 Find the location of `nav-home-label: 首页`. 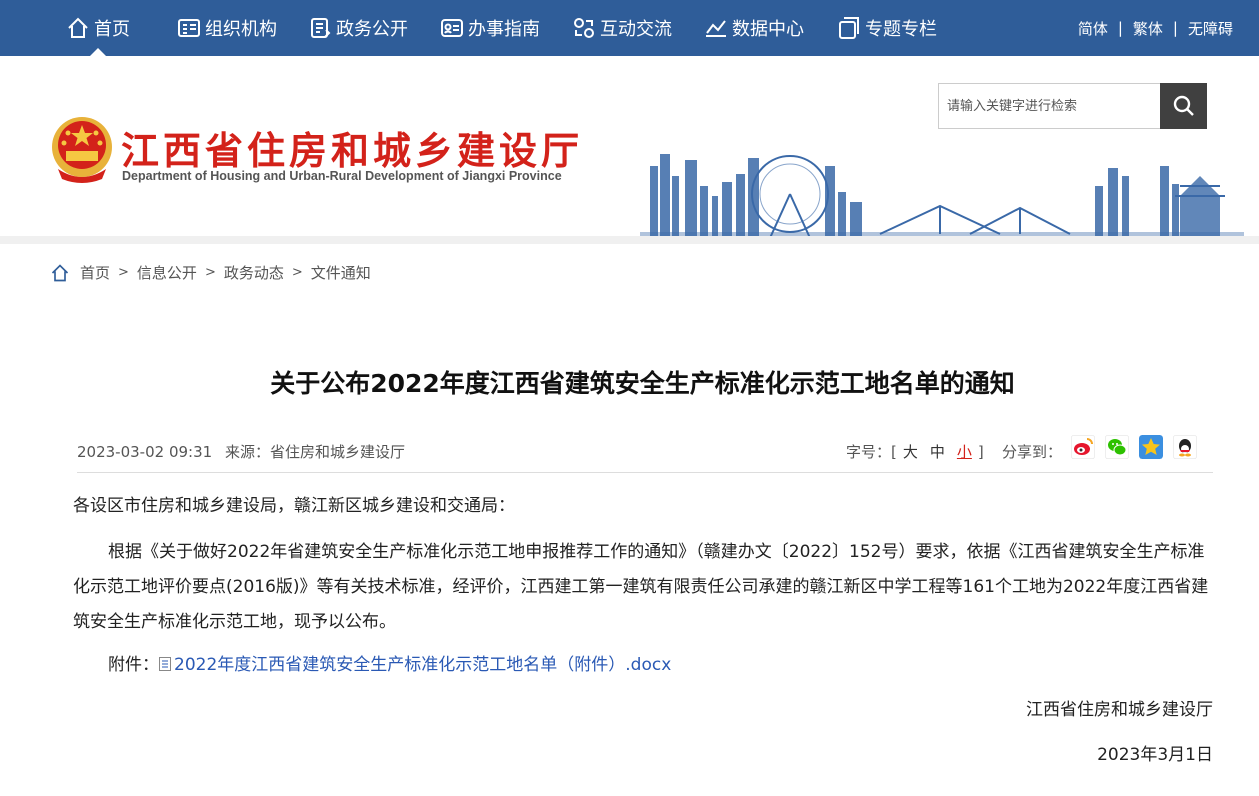

nav-home-label: 首页 is located at coordinates (112, 29).